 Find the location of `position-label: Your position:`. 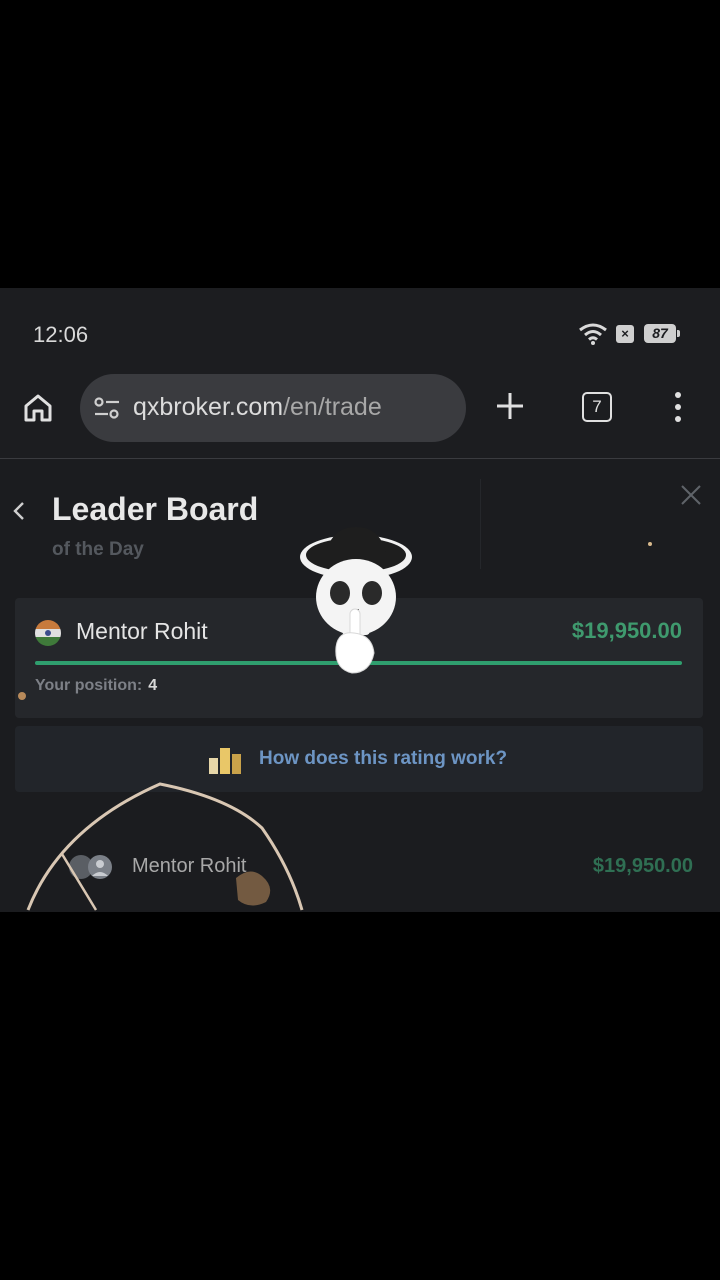

position-label: Your position: is located at coordinates (89, 685).